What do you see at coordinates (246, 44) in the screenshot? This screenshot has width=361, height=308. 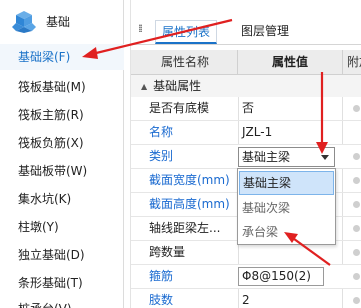 I see `tabs-divider` at bounding box center [246, 44].